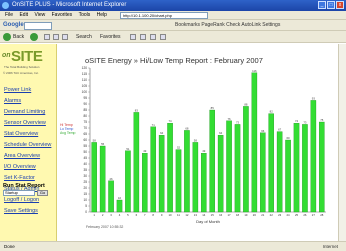 This screenshot has height=251, width=346. I want to click on bar-value-label: 58, so click(196, 140).